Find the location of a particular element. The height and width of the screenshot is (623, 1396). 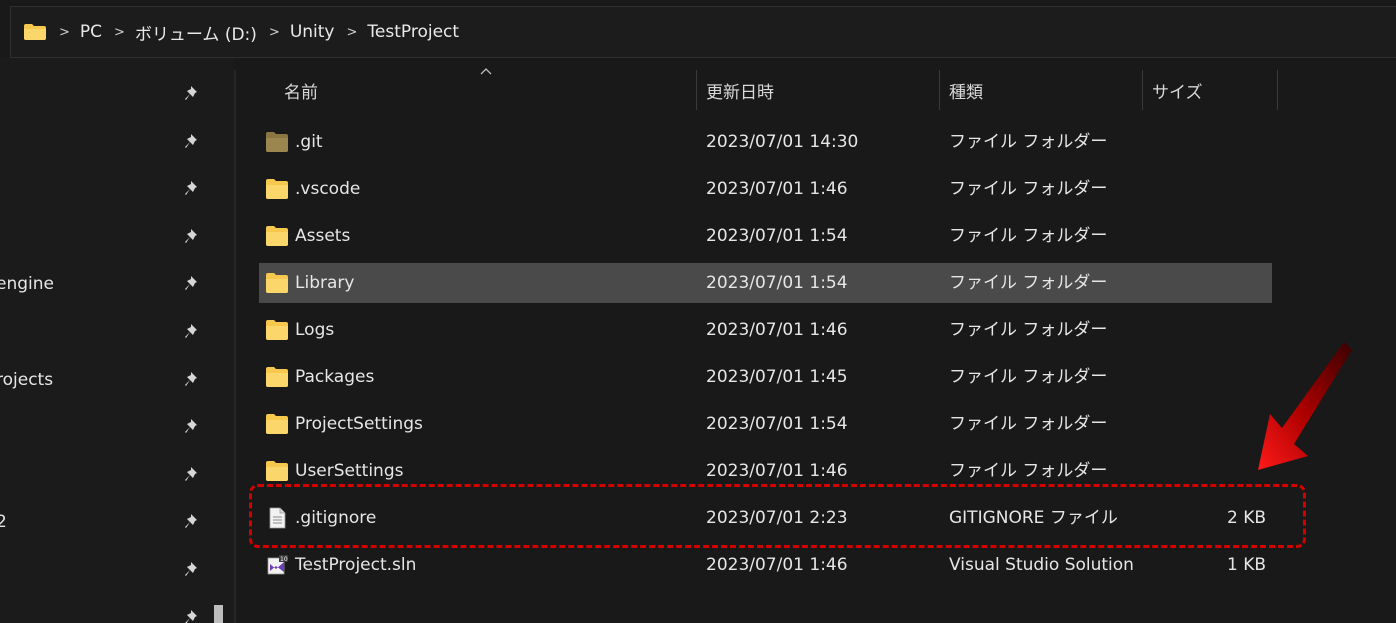

file-modified-date: 2023/07/01 14:30 is located at coordinates (782, 142).